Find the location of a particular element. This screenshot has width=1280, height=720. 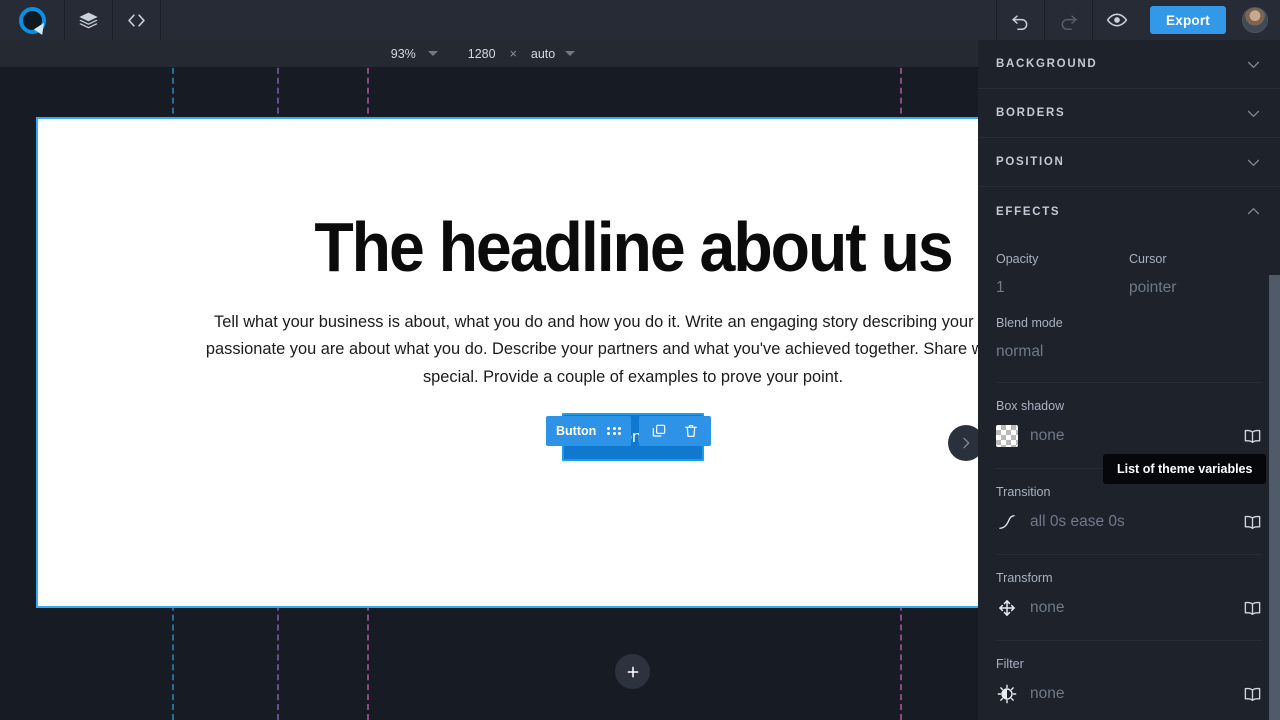

size-controls: 93% 1280 × auto is located at coordinates (489, 54).